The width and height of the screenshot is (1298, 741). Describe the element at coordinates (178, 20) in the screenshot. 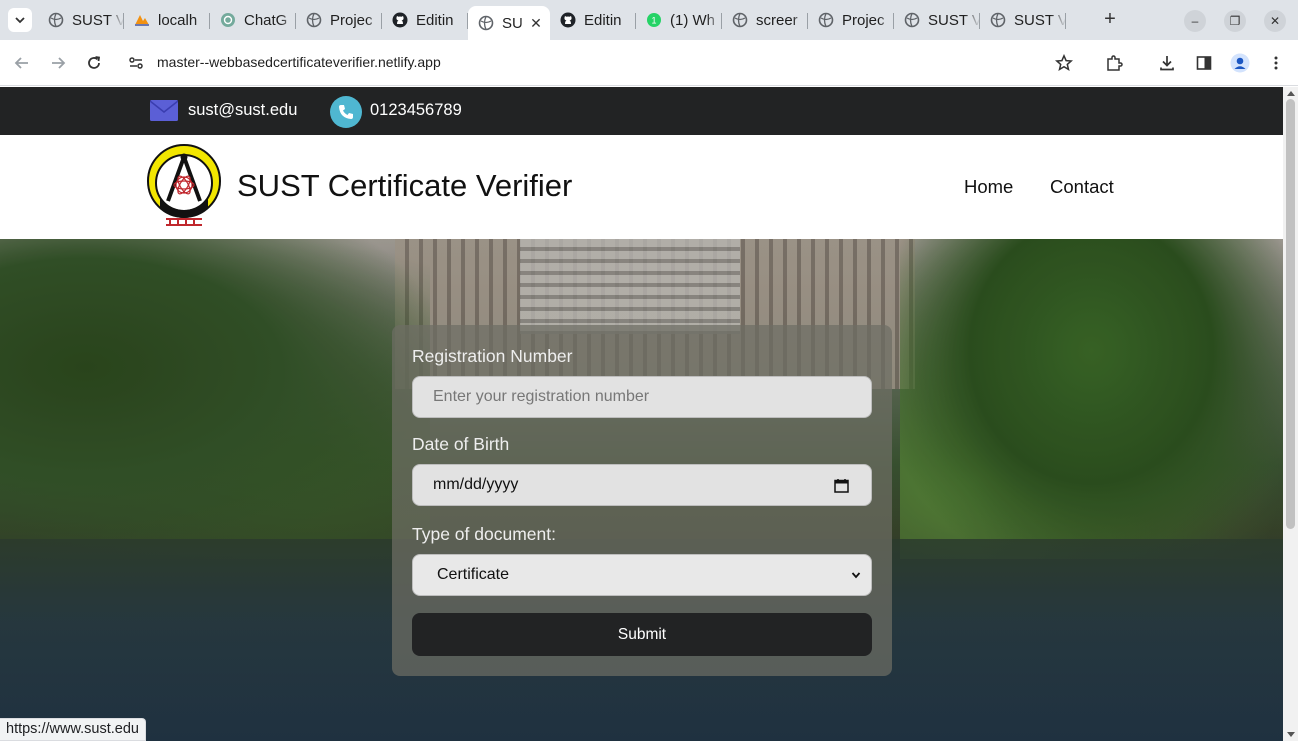

I see `tab-title: localh` at that location.